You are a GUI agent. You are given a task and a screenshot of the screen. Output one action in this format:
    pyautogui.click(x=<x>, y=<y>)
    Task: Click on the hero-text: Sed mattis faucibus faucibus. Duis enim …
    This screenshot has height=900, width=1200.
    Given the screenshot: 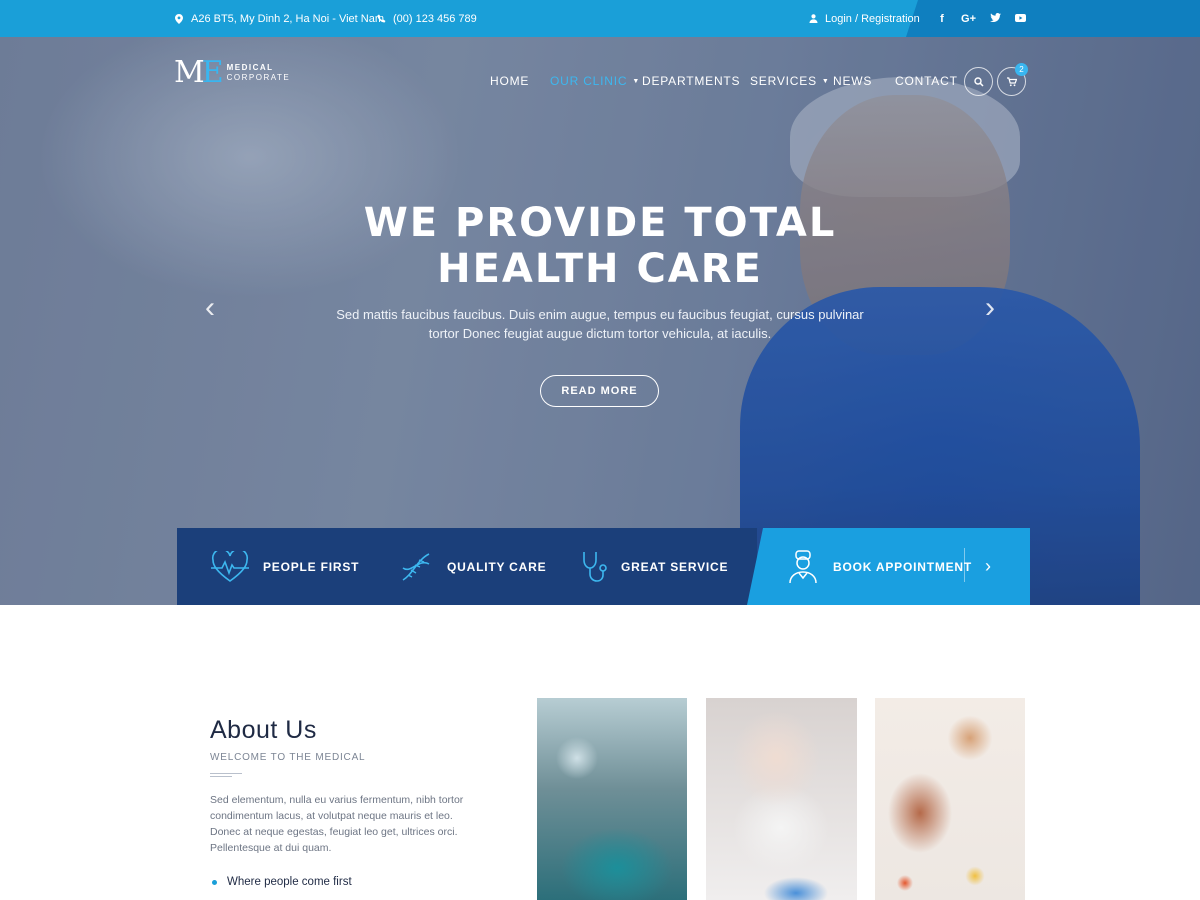 What is the action you would take?
    pyautogui.click(x=600, y=324)
    